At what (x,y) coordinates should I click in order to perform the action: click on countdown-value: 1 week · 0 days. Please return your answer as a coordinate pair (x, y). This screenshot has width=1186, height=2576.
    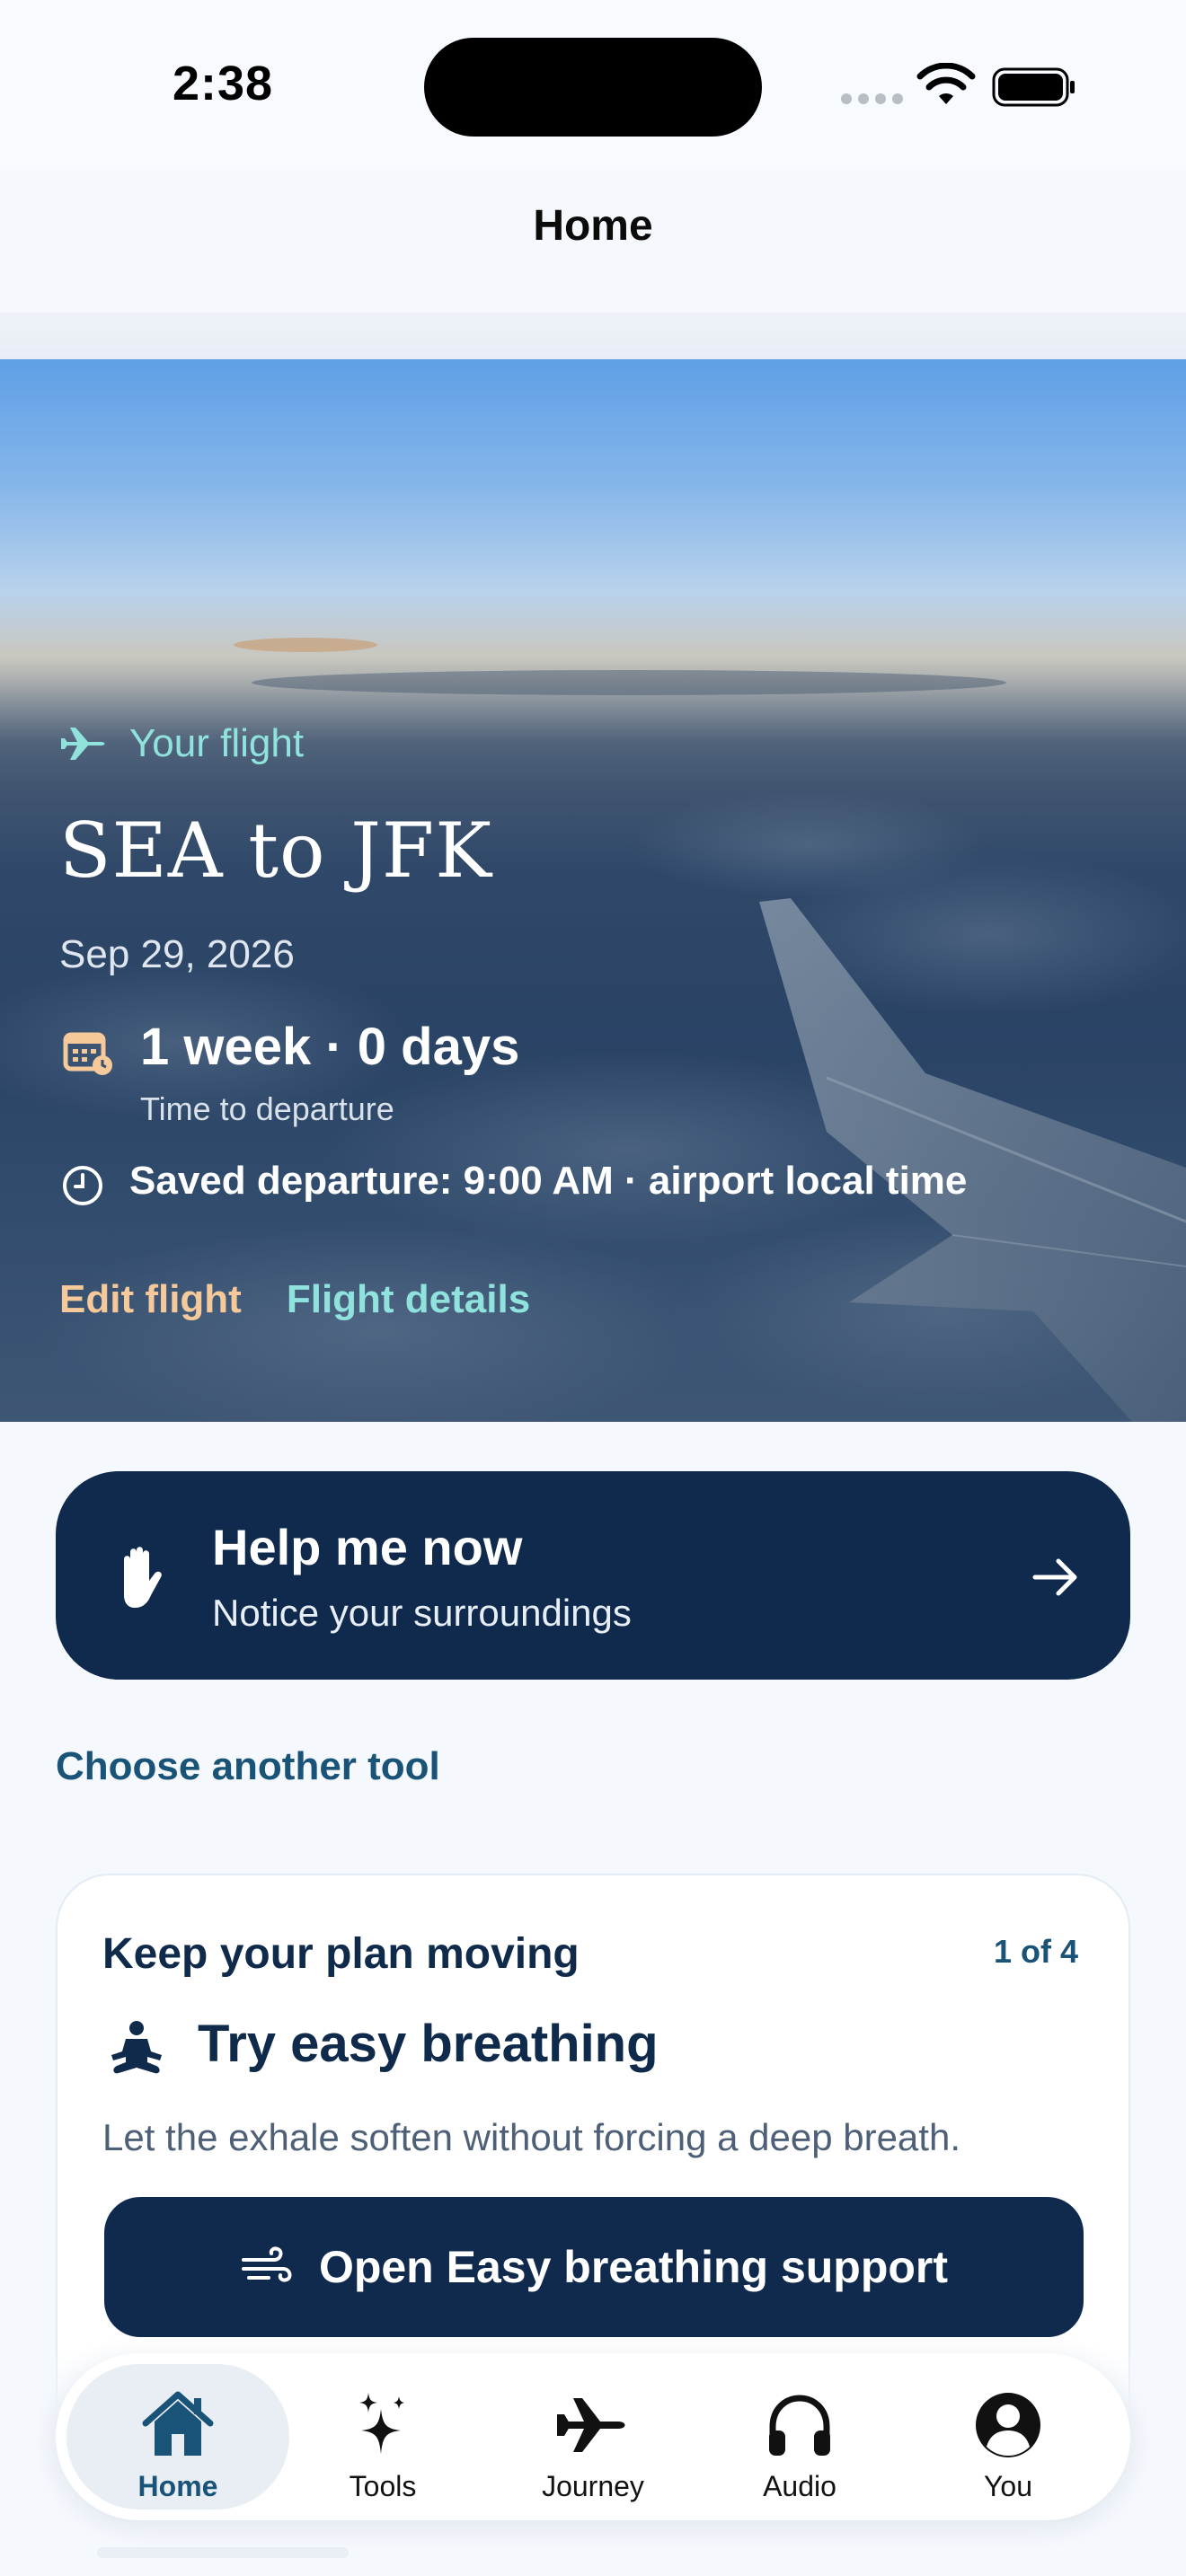
    Looking at the image, I should click on (330, 1047).